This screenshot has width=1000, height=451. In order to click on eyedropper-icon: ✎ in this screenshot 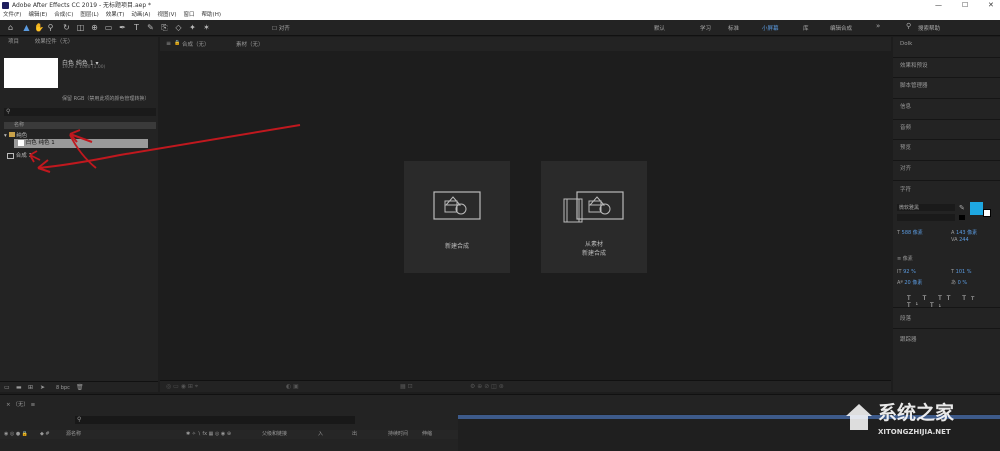, I will do `click(962, 208)`.